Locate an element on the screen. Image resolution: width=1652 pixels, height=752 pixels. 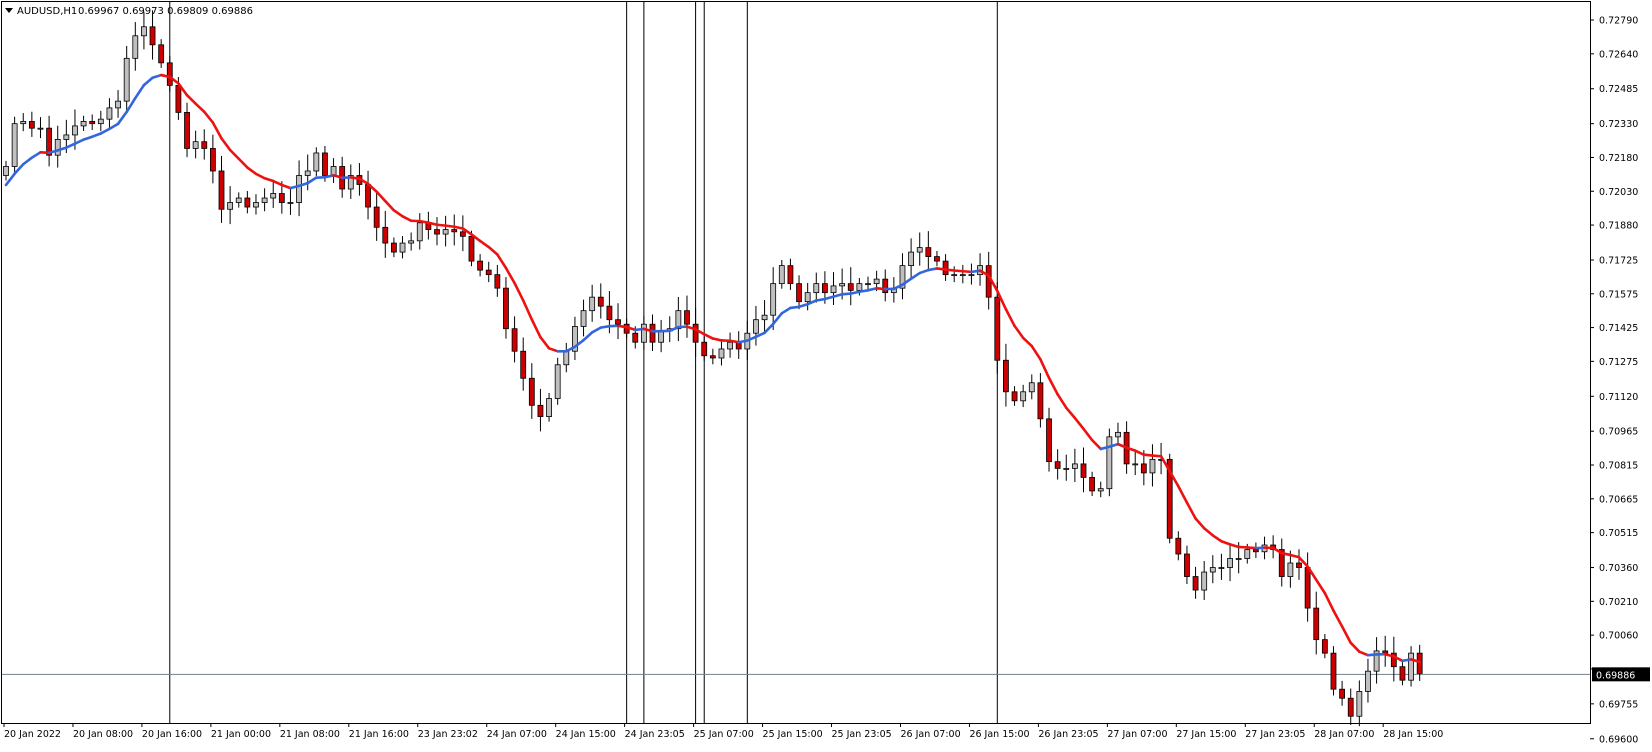
y-tick-label: 0.70815 is located at coordinates (1618, 466).